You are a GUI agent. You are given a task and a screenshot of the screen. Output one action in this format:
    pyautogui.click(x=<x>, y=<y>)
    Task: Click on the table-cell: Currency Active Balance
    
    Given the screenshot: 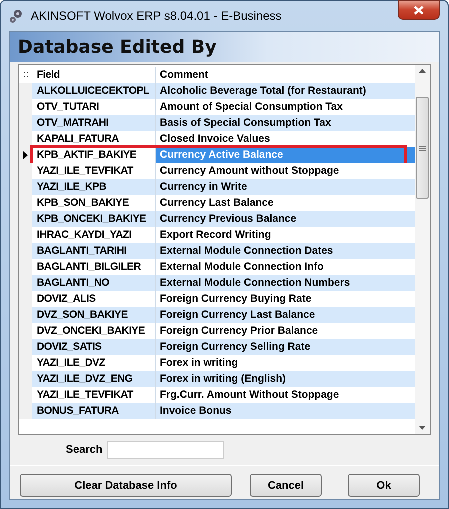 What is the action you would take?
    pyautogui.click(x=285, y=155)
    